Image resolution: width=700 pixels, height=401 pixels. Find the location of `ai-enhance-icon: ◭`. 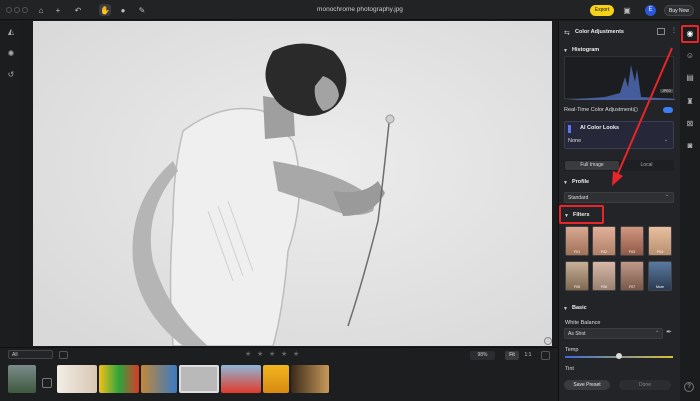

ai-enhance-icon: ◭ is located at coordinates (11, 32).